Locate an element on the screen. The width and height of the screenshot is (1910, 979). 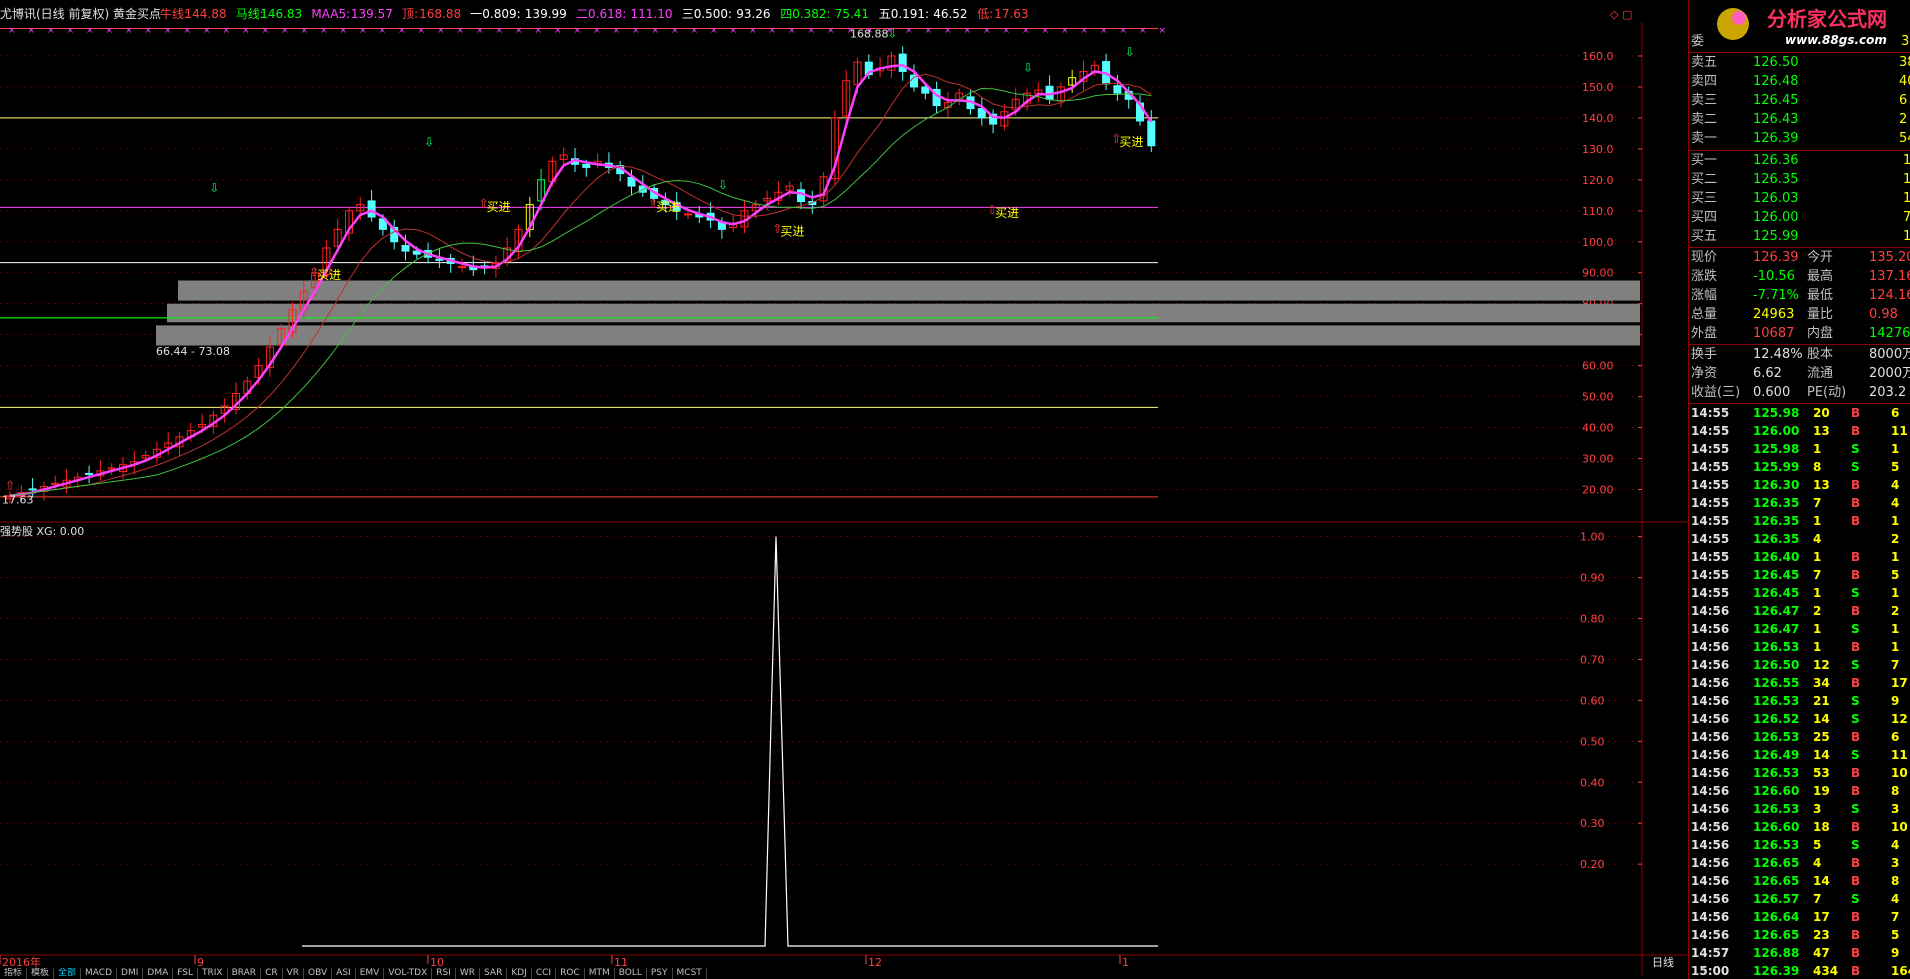
period-button: 日线 is located at coordinates (1663, 962).